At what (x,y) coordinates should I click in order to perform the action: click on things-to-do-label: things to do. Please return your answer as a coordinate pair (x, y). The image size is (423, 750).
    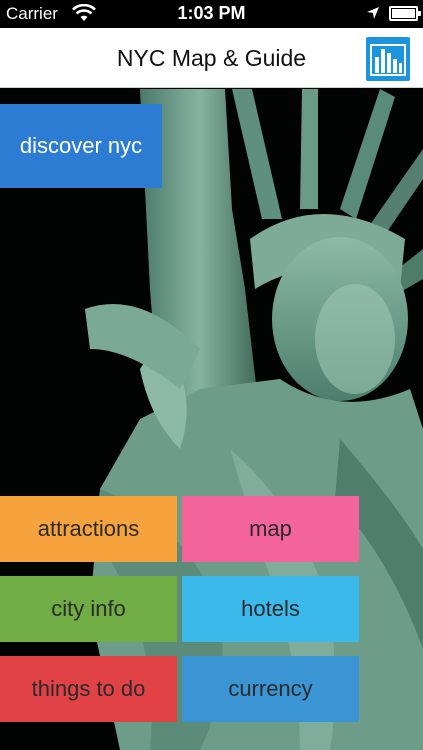
    Looking at the image, I should click on (88, 688).